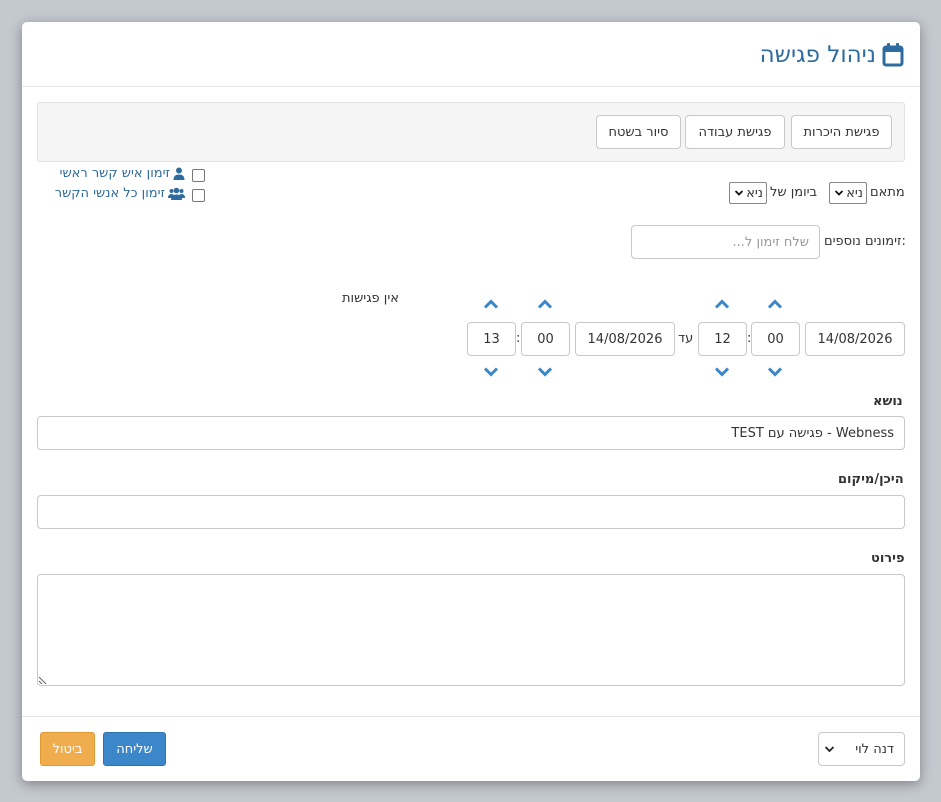 The width and height of the screenshot is (941, 802). I want to click on calendar-icon, so click(893, 55).